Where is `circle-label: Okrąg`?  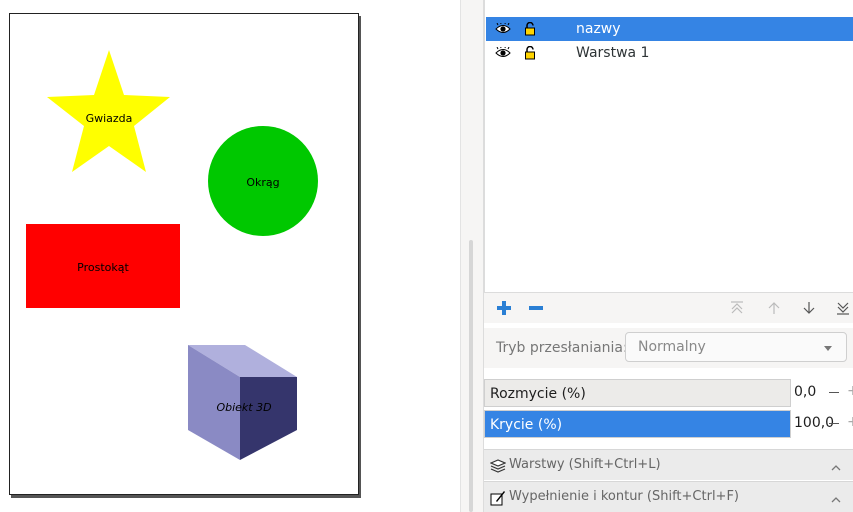
circle-label: Okrąg is located at coordinates (262, 182).